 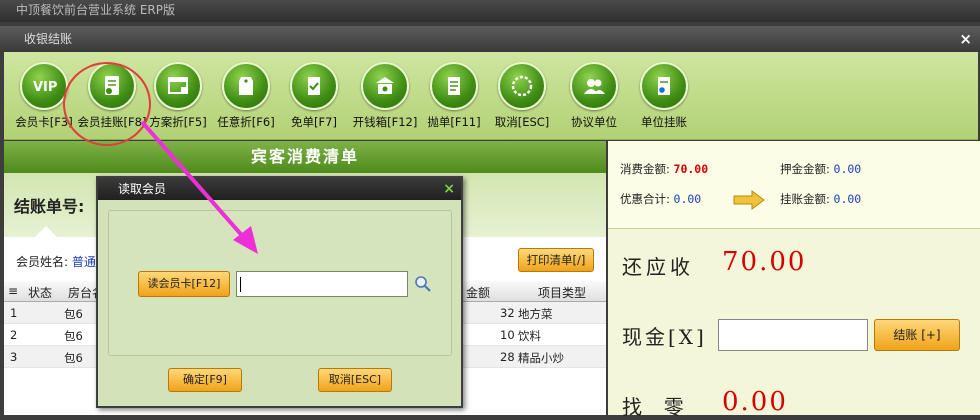 I want to click on read-member-card-button: 读会员卡[F12], so click(x=184, y=284).